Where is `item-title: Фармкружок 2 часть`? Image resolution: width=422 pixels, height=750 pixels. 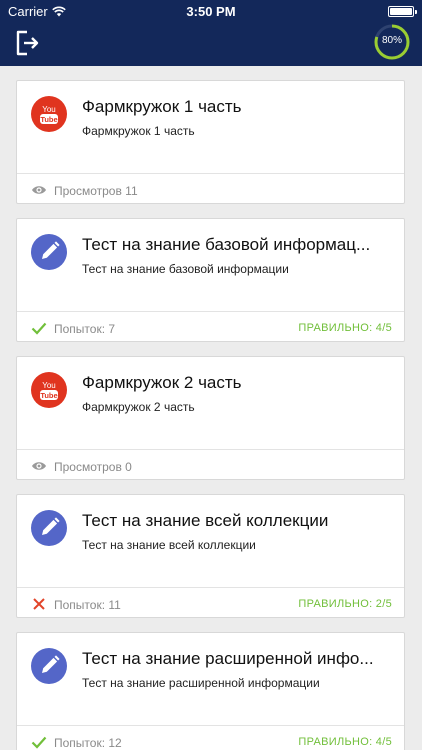
item-title: Фармкружок 2 часть is located at coordinates (162, 382).